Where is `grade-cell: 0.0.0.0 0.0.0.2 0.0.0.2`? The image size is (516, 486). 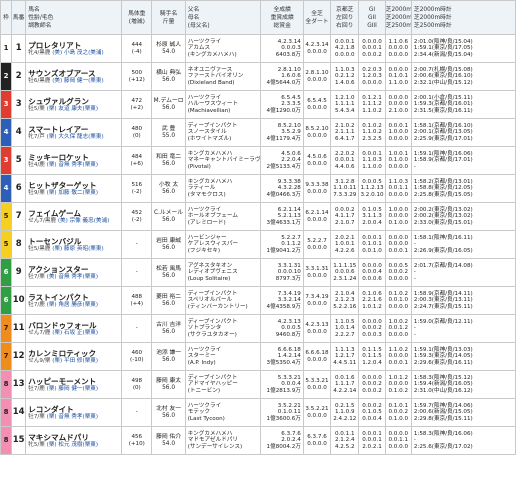 grade-cell: 0.0.0.0 0.0.0.2 0.0.0.2 is located at coordinates (372, 384).